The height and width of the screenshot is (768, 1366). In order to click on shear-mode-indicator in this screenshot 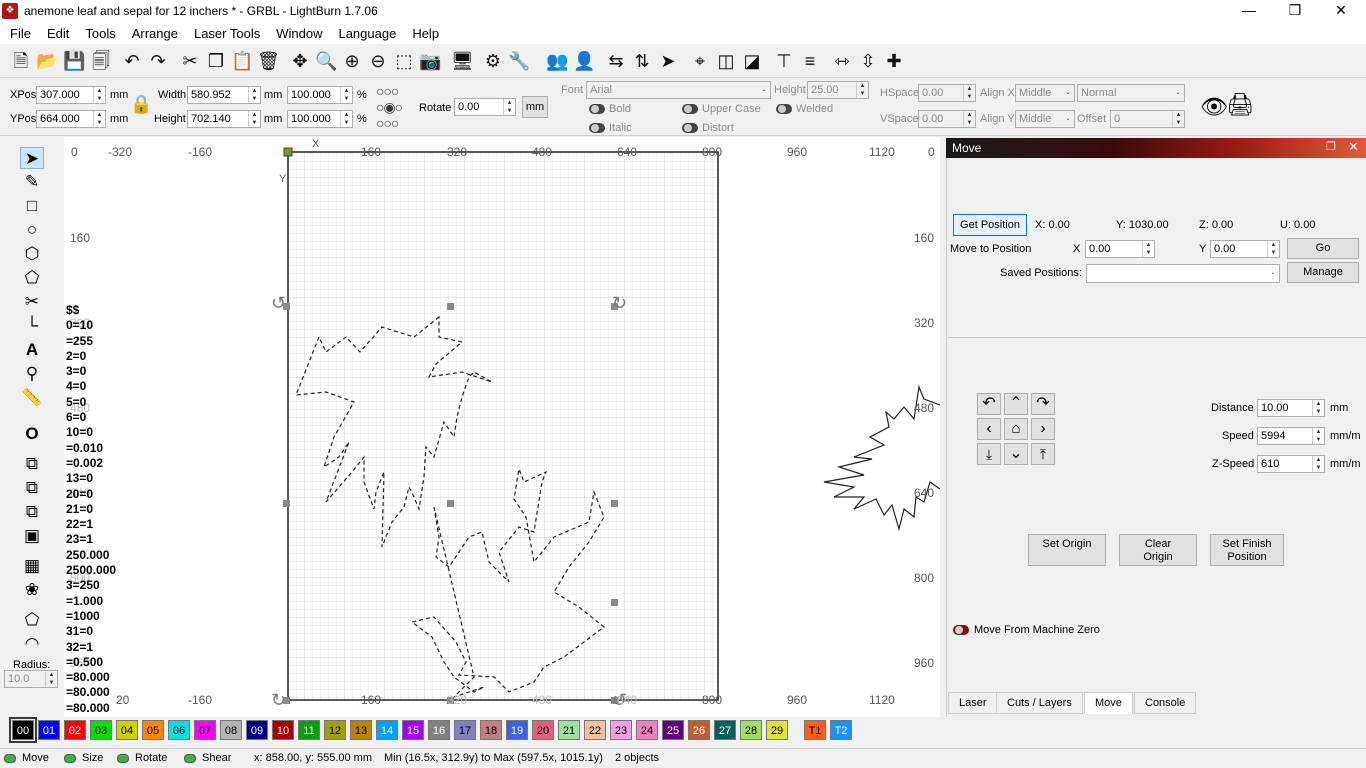, I will do `click(190, 758)`.